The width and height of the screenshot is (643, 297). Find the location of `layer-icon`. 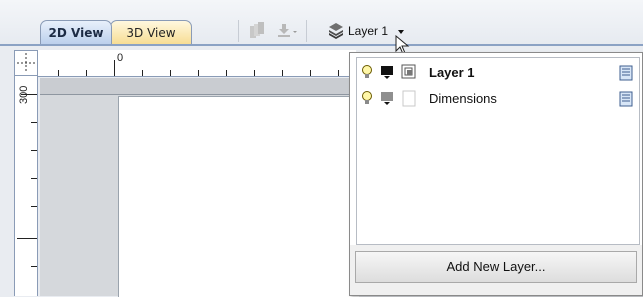

layer-icon is located at coordinates (336, 31).